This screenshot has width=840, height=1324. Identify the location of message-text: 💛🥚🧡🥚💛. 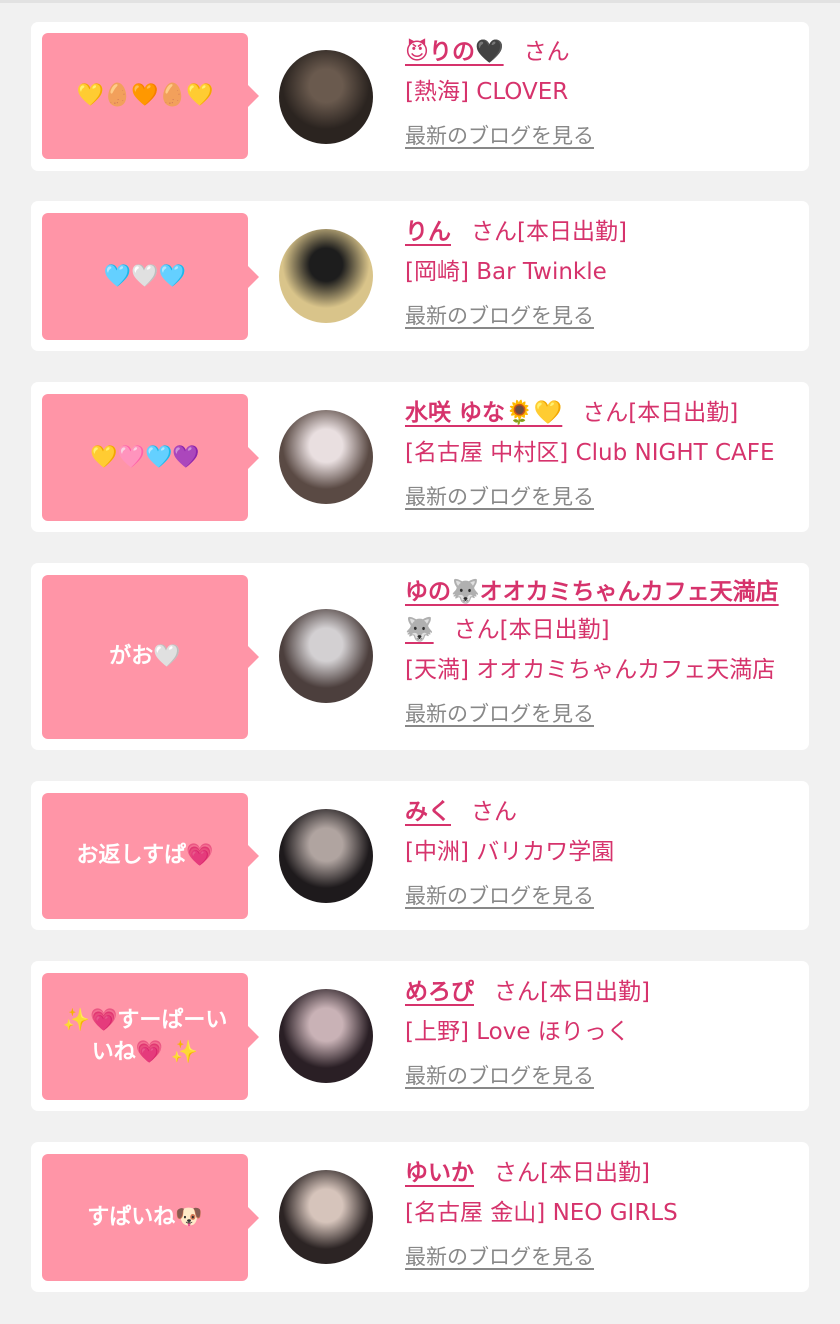
(145, 95).